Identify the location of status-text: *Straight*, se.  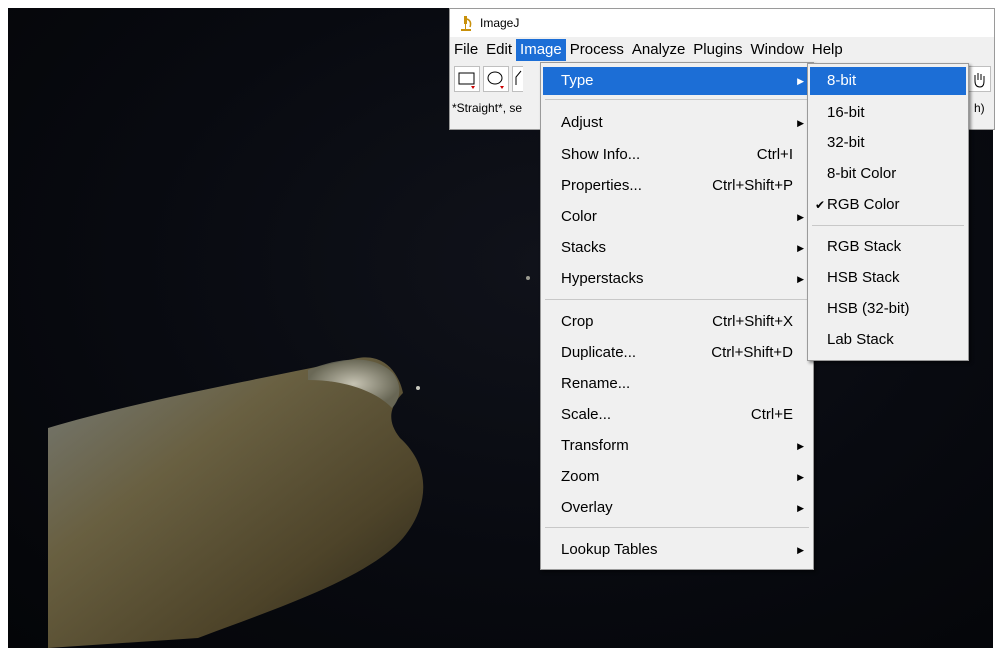
(487, 108).